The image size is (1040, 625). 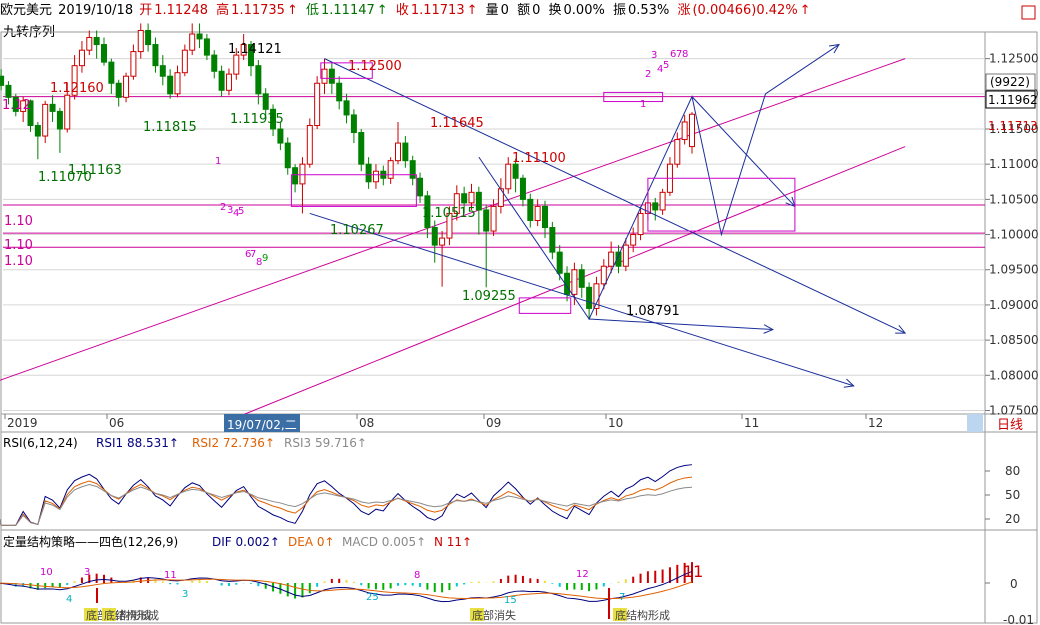 What do you see at coordinates (743, 151) in the screenshot?
I see `projection-path` at bounding box center [743, 151].